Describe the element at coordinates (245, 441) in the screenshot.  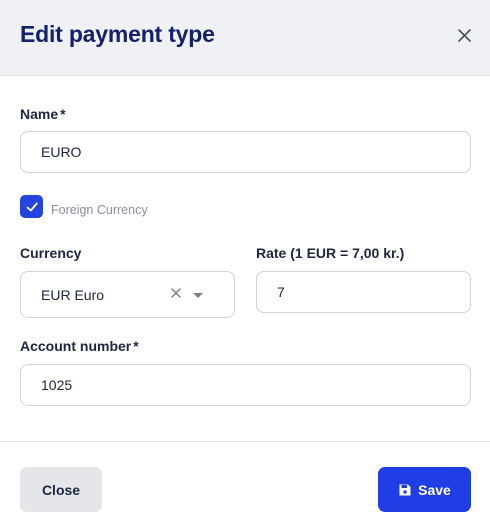
I see `footer-divider` at that location.